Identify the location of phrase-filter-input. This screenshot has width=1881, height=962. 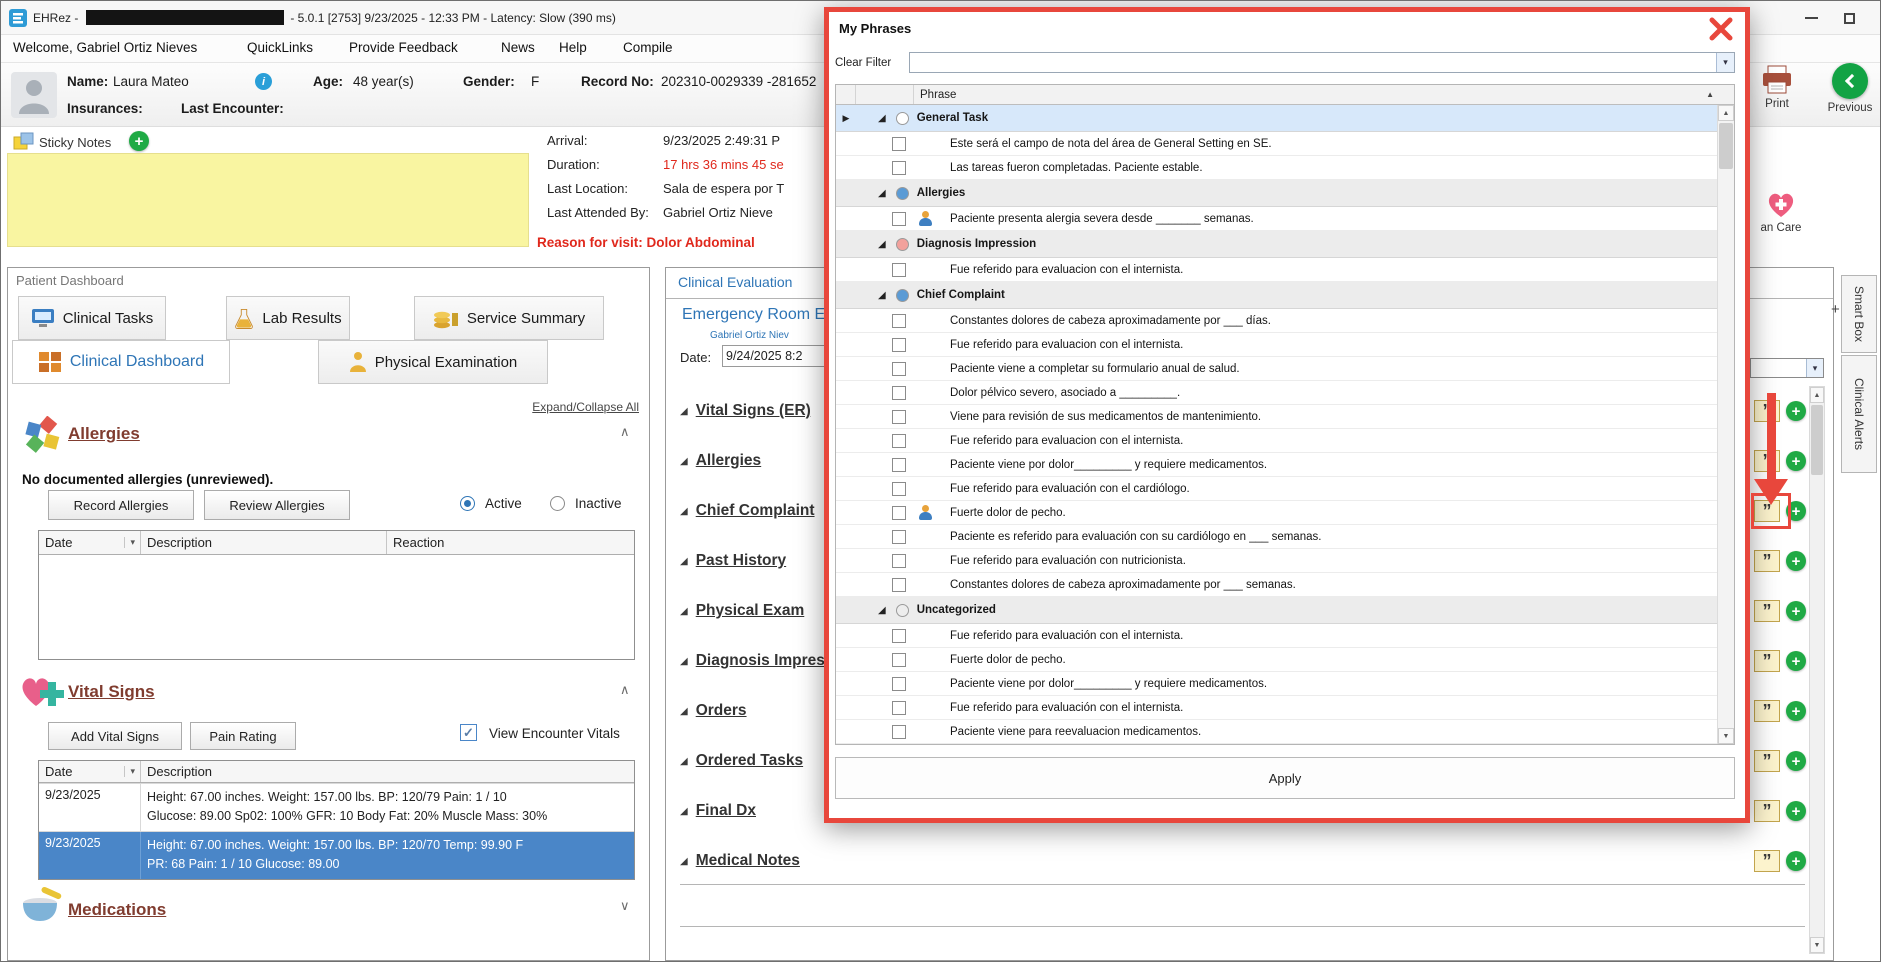
(1313, 62).